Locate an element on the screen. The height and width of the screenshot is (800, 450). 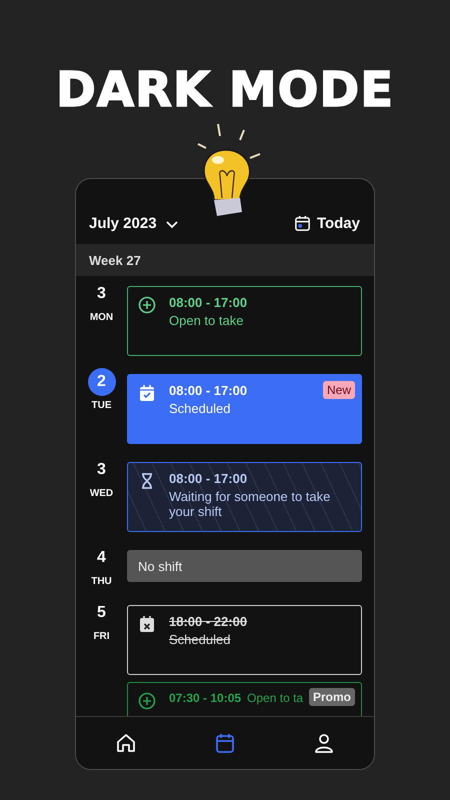
headline: DARK MODE is located at coordinates (225, 90).